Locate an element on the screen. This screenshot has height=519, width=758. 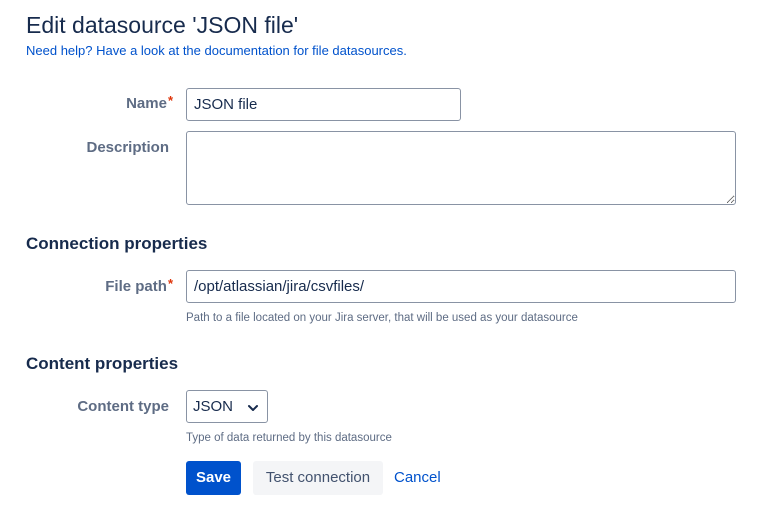
name-label-text: Name is located at coordinates (146, 103).